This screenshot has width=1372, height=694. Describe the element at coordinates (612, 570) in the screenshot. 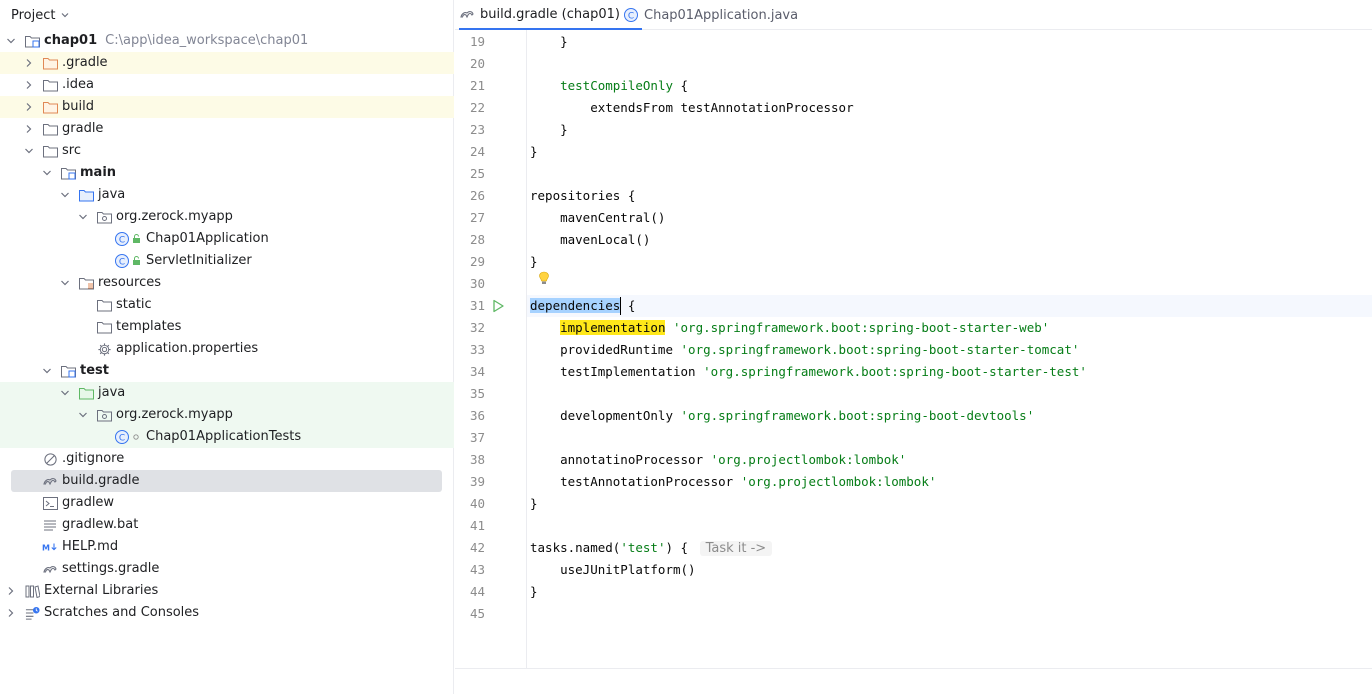

I see `code-line: useJUnitPlatform()` at that location.